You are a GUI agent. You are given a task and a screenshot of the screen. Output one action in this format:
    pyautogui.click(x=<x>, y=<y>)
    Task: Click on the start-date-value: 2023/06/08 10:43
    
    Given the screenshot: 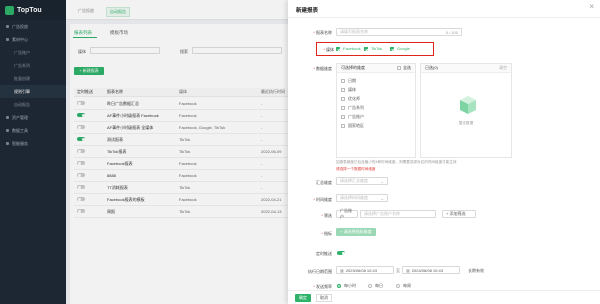 What is the action you would take?
    pyautogui.click(x=361, y=270)
    